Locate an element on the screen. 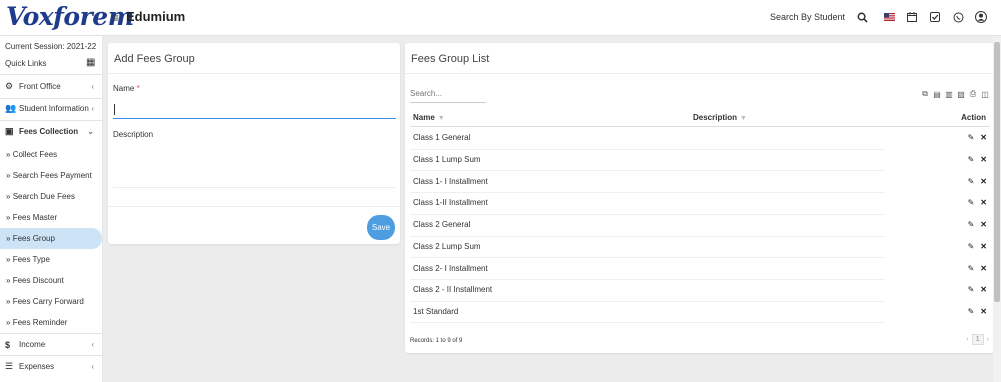 The image size is (1001, 382). row-name: Class 1- I Installment is located at coordinates (450, 181).